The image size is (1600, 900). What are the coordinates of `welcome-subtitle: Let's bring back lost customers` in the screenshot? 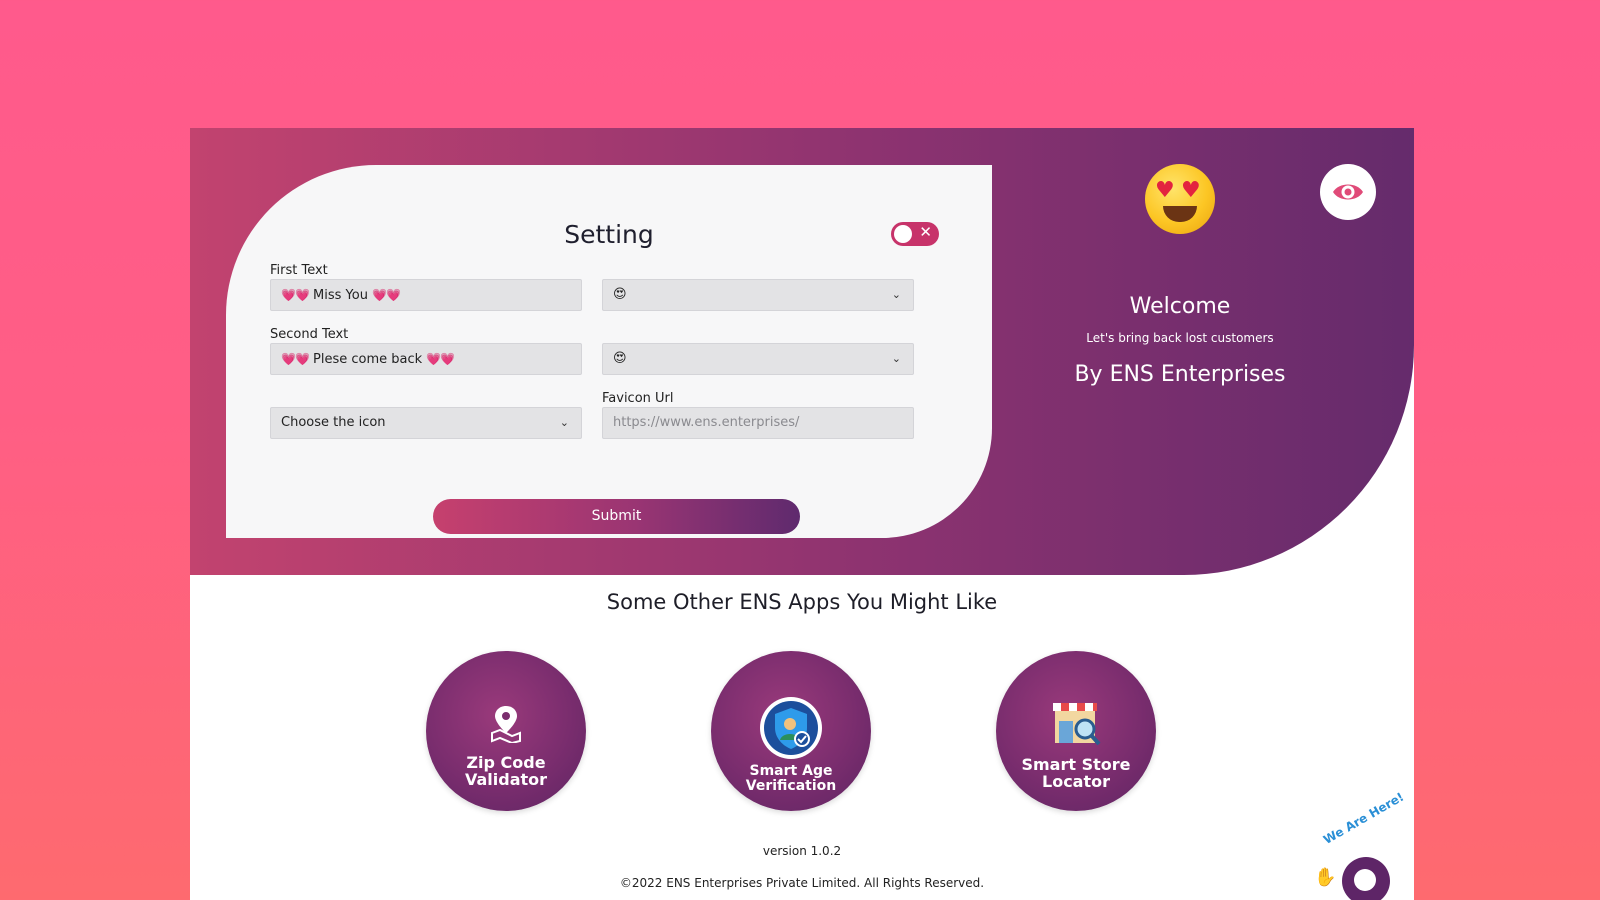 It's located at (1180, 338).